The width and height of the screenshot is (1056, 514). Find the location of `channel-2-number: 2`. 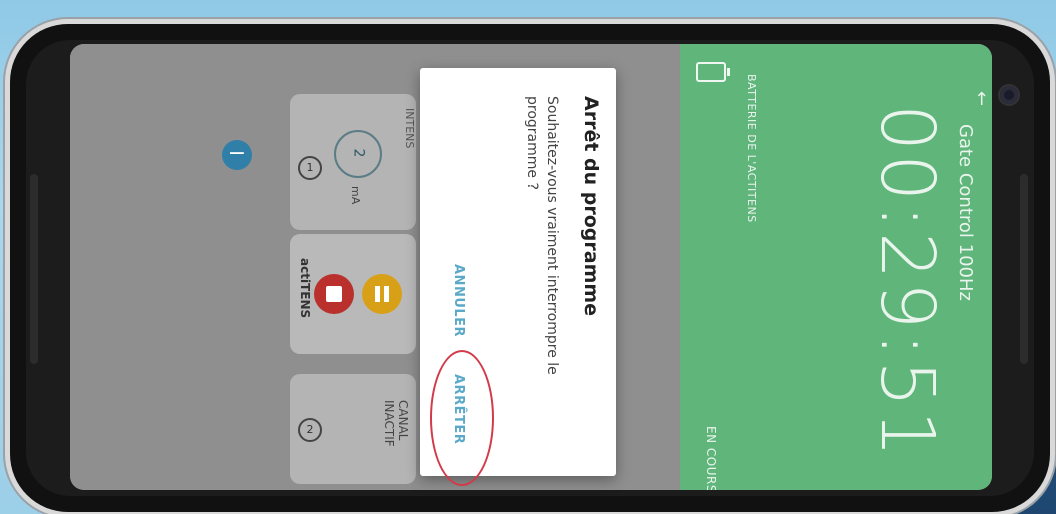

channel-2-number: 2 is located at coordinates (310, 430).